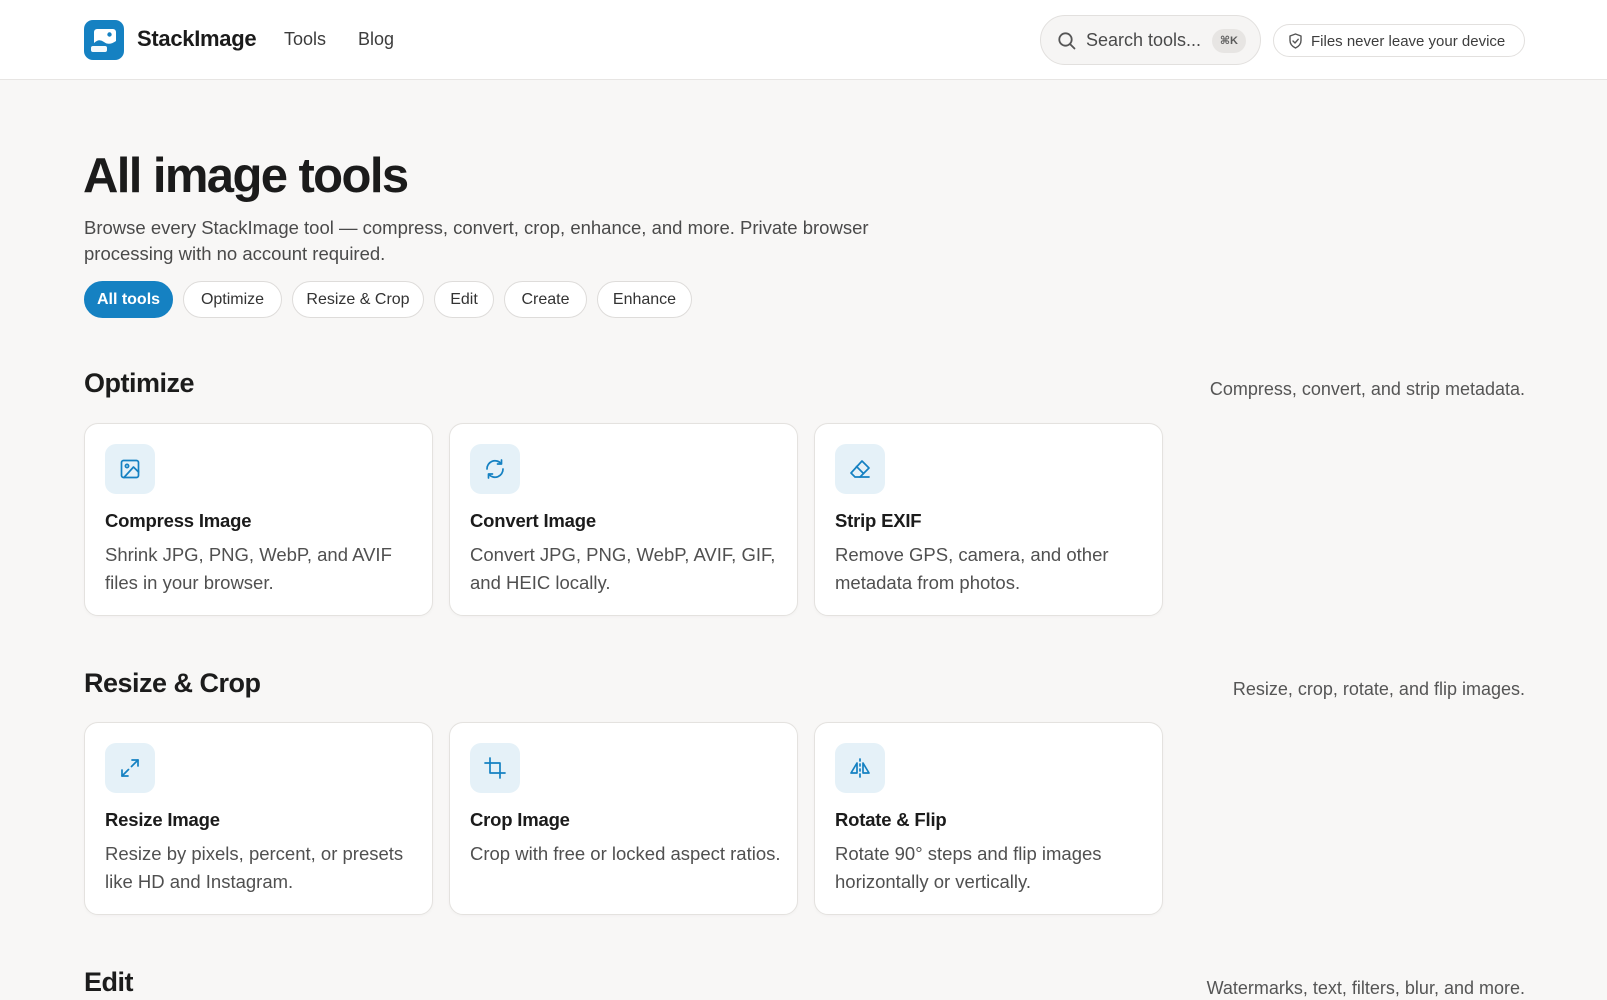  Describe the element at coordinates (130, 768) in the screenshot. I see `expand-arrows-icon` at that location.